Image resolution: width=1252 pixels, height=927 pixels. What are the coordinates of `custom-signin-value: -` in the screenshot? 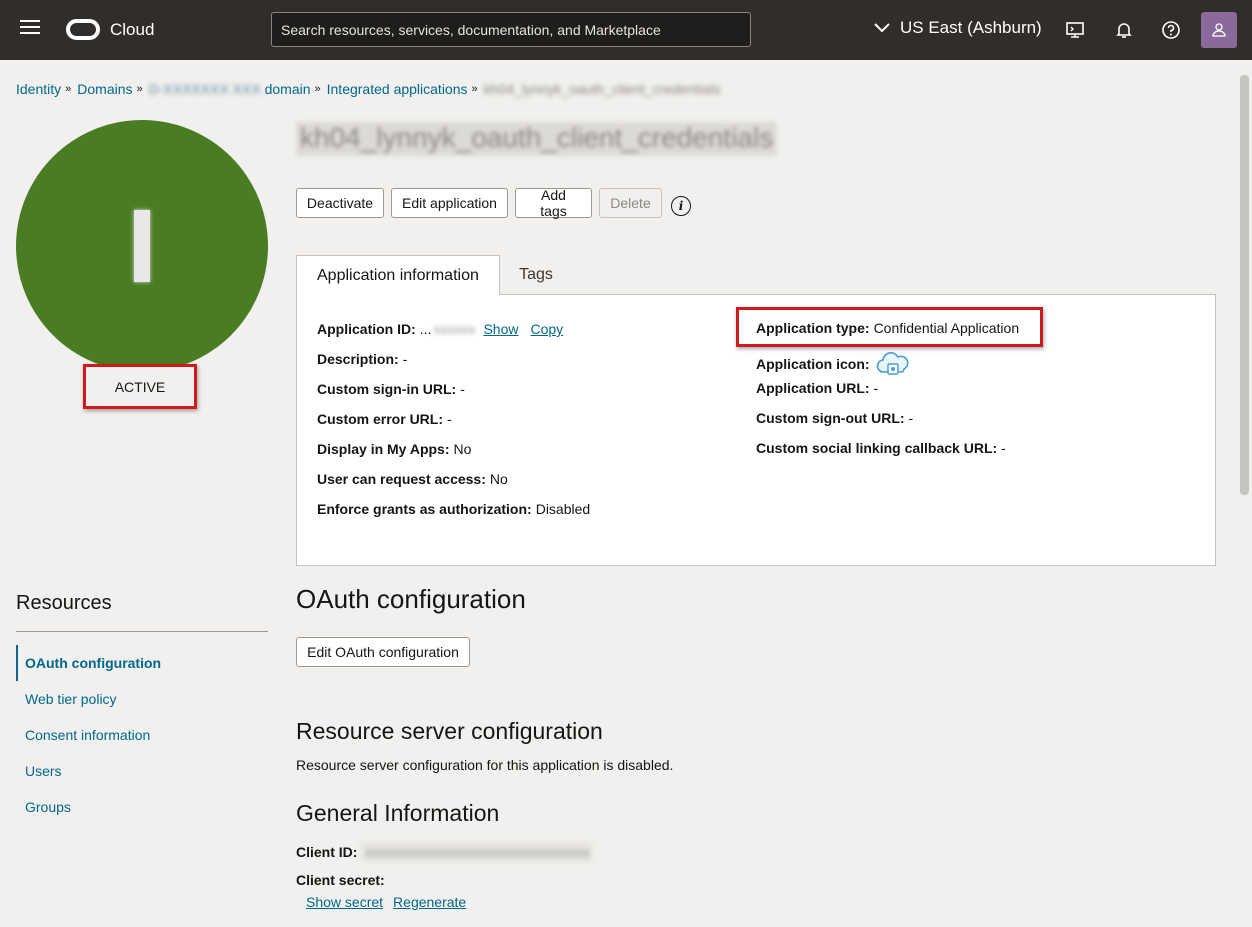 It's located at (462, 389).